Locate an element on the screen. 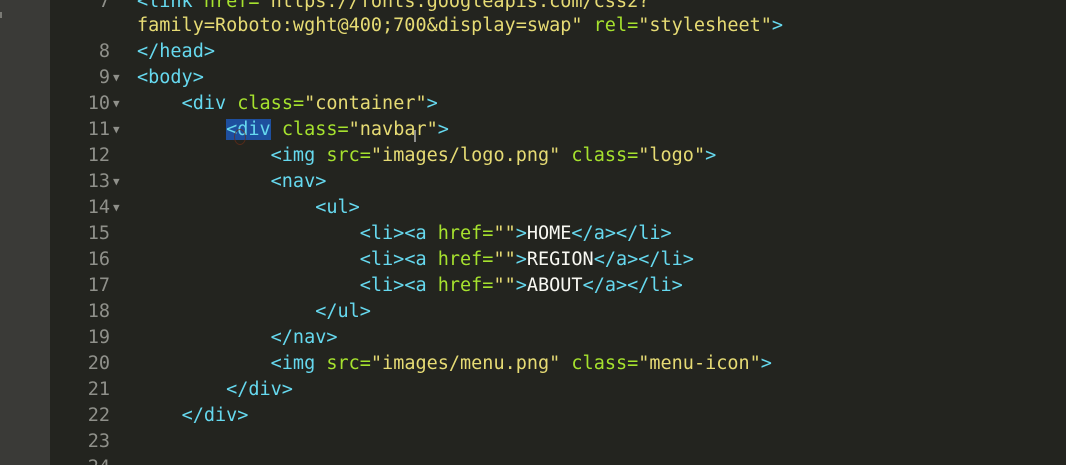 The height and width of the screenshot is (465, 1066). code-text: <li><a href="">HOME</a></li> is located at coordinates (404, 234).